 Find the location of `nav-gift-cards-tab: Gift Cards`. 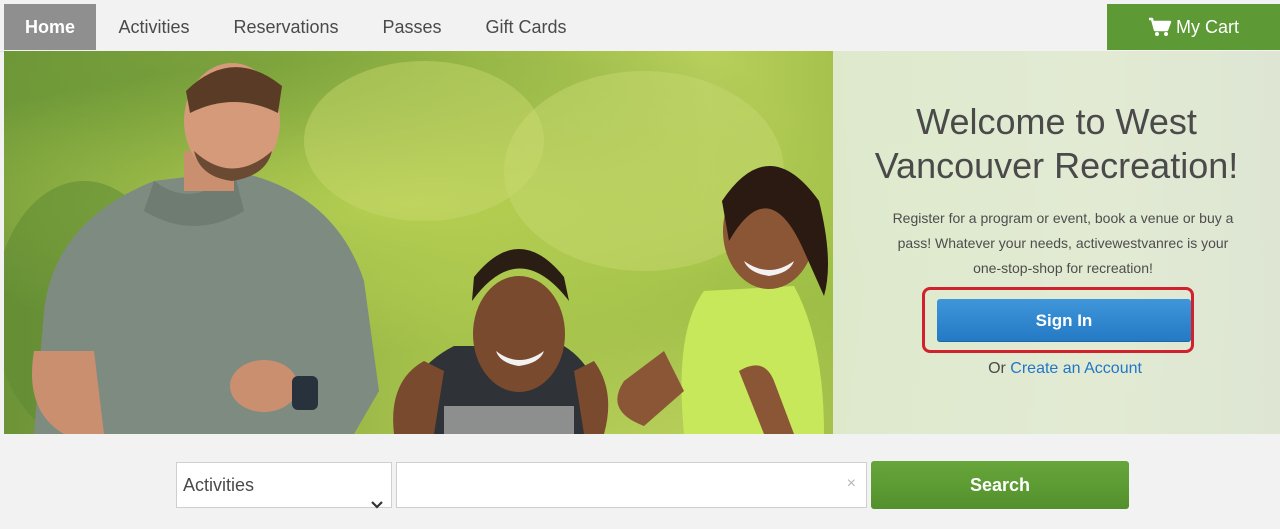

nav-gift-cards-tab: Gift Cards is located at coordinates (526, 27).